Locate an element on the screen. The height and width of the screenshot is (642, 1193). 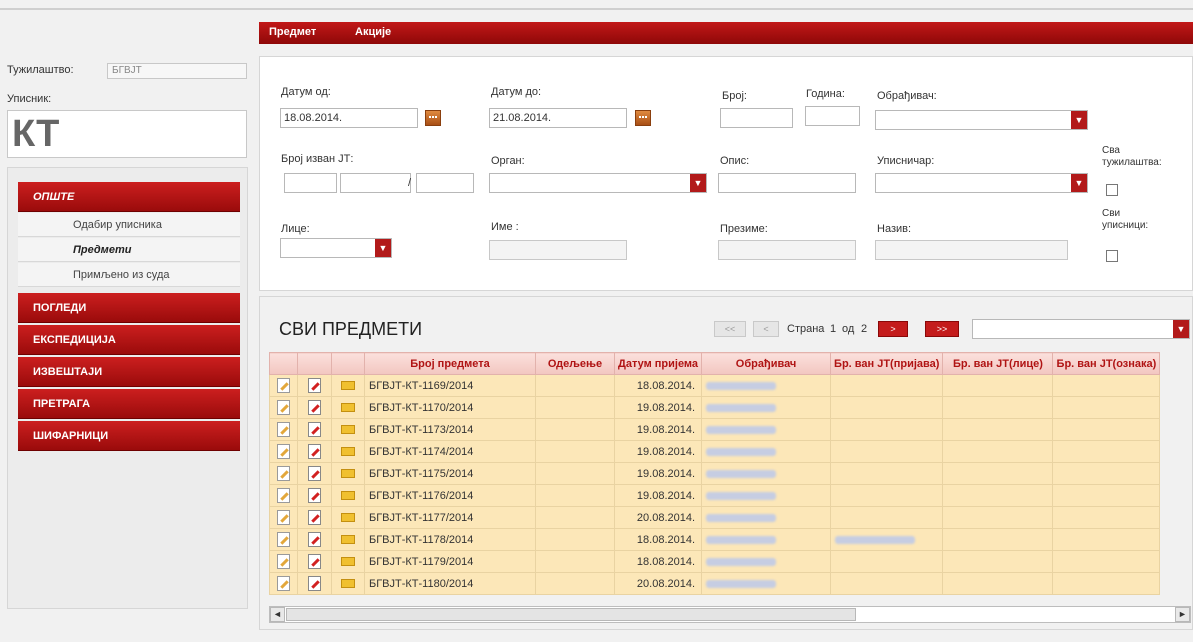
table-row: БГВЈТ-КТ-1177/2014 20.08.2014. is located at coordinates (715, 517).